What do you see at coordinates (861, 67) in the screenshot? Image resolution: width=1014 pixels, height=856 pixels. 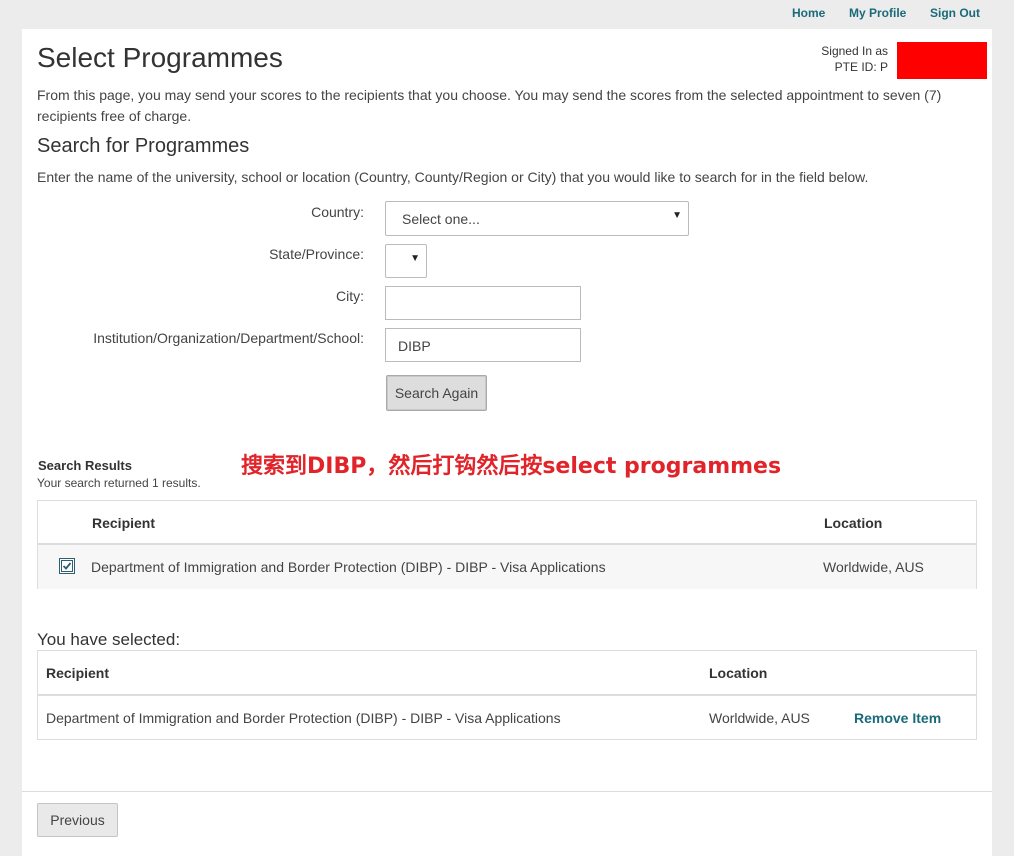 I see `pte-id-label: PTE ID: P` at bounding box center [861, 67].